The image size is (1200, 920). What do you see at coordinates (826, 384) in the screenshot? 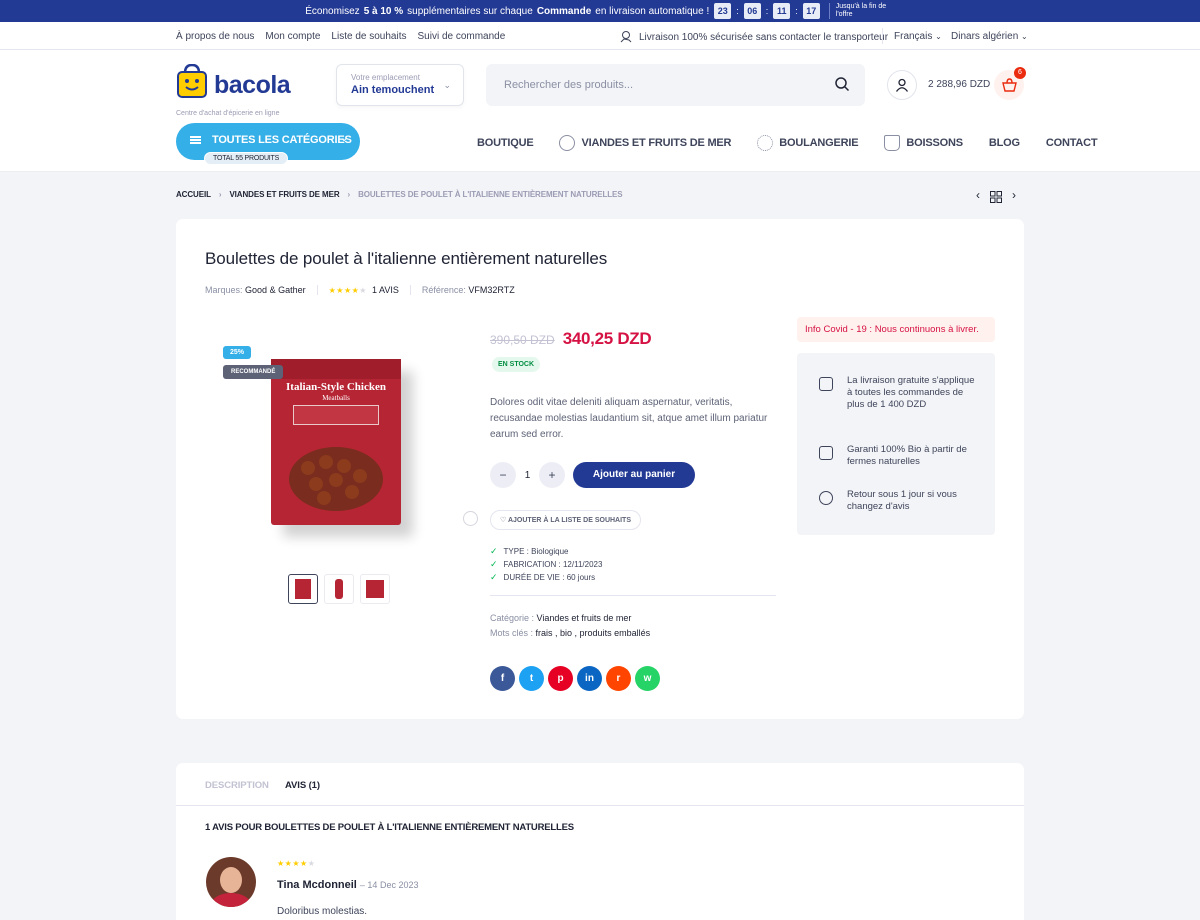
I see `truck-icon` at bounding box center [826, 384].